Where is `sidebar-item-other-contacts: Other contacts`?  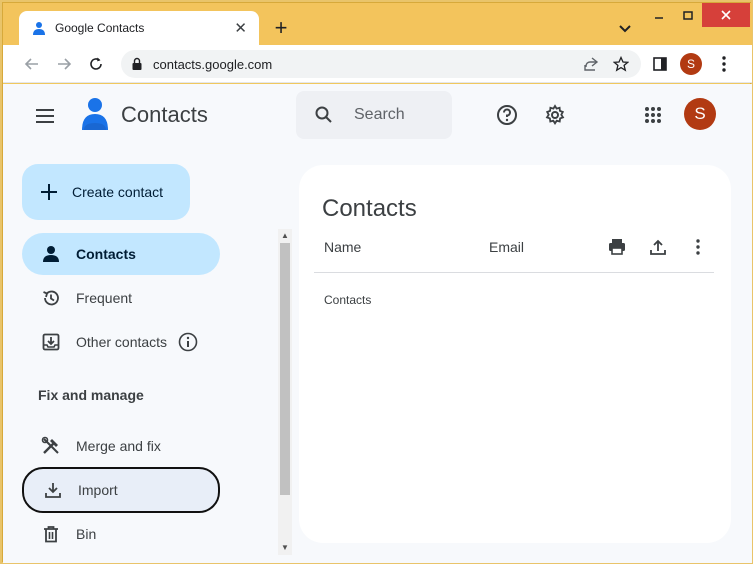
sidebar-item-other-contacts: Other contacts is located at coordinates (121, 342).